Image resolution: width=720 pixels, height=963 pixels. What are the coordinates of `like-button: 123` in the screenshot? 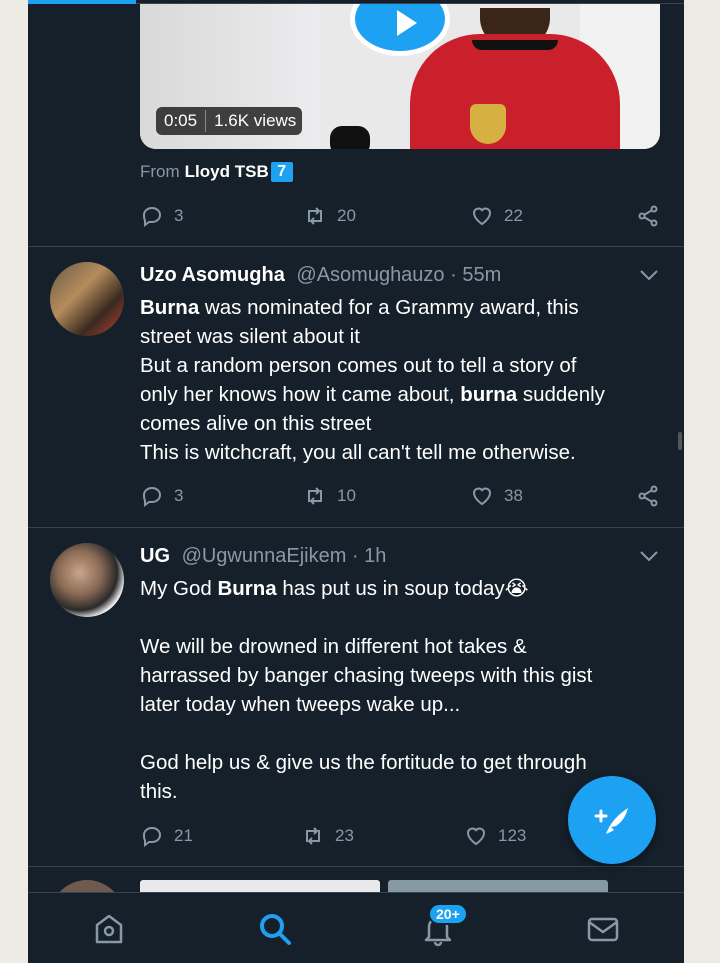 It's located at (495, 836).